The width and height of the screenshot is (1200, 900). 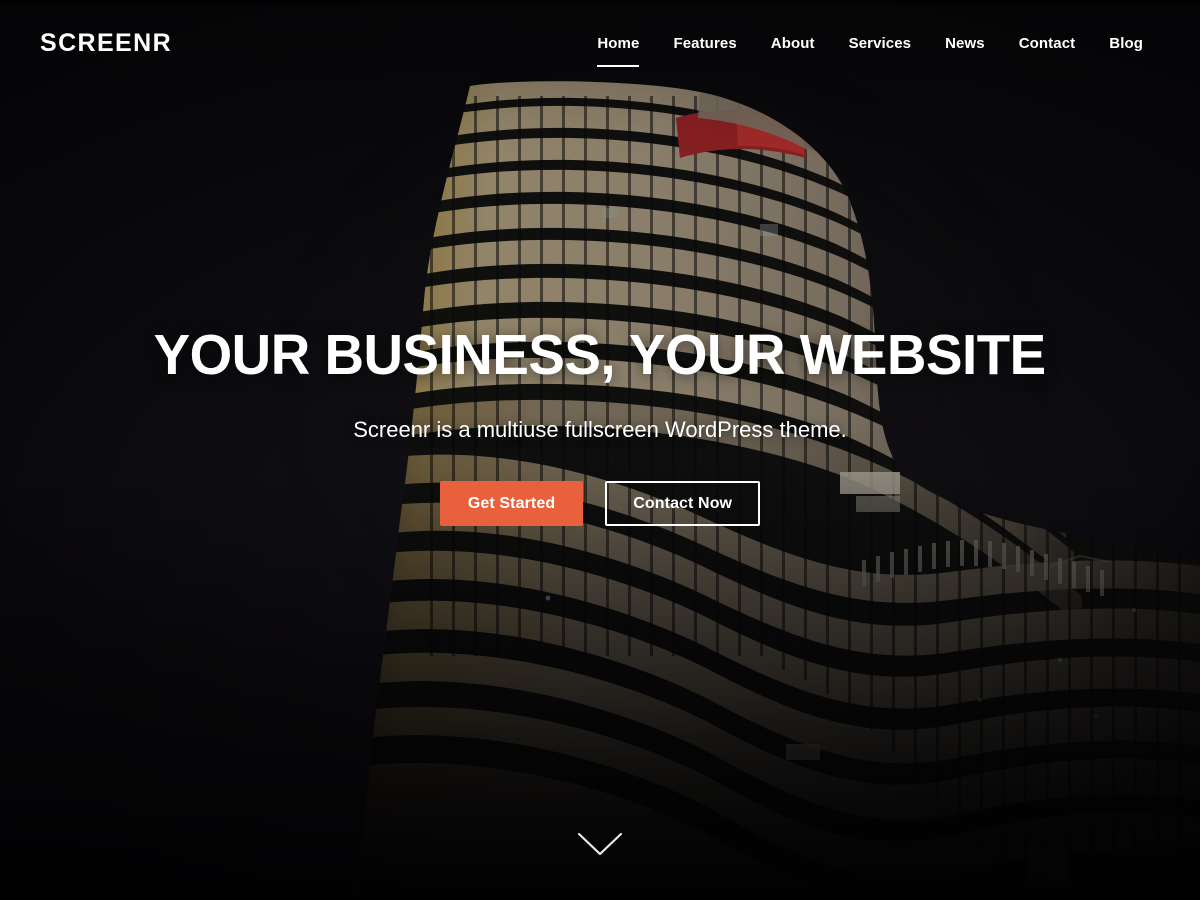 What do you see at coordinates (600, 354) in the screenshot?
I see `hero-headline: YOUR BUSINESS, YOUR WEBSITE` at bounding box center [600, 354].